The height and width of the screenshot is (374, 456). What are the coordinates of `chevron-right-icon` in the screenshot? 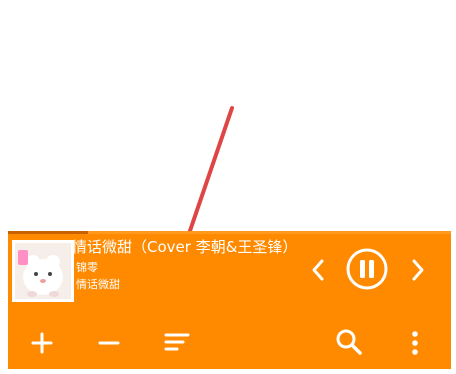 It's located at (418, 270).